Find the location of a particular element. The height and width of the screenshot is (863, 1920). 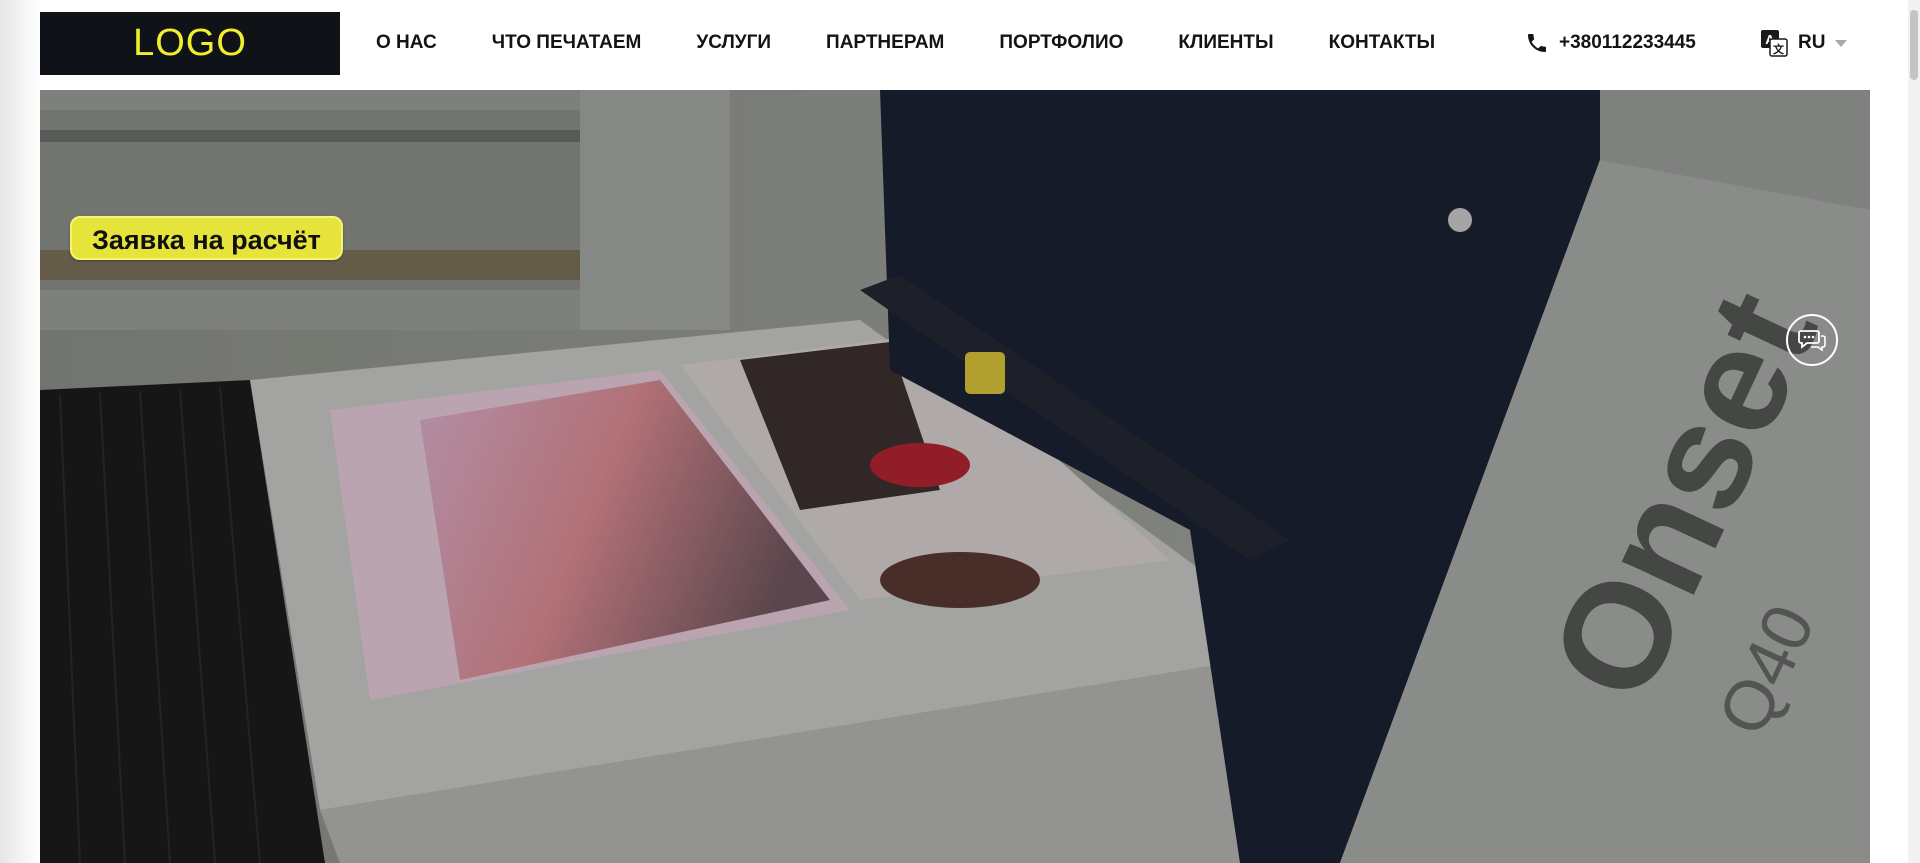

language-code: RU is located at coordinates (1812, 42).